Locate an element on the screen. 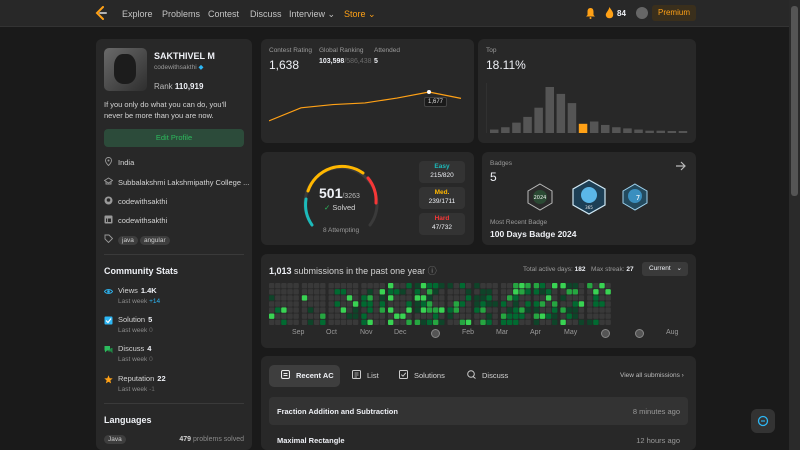 Image resolution: width=800 pixels, height=450 pixels. skill-tag: java is located at coordinates (128, 240).